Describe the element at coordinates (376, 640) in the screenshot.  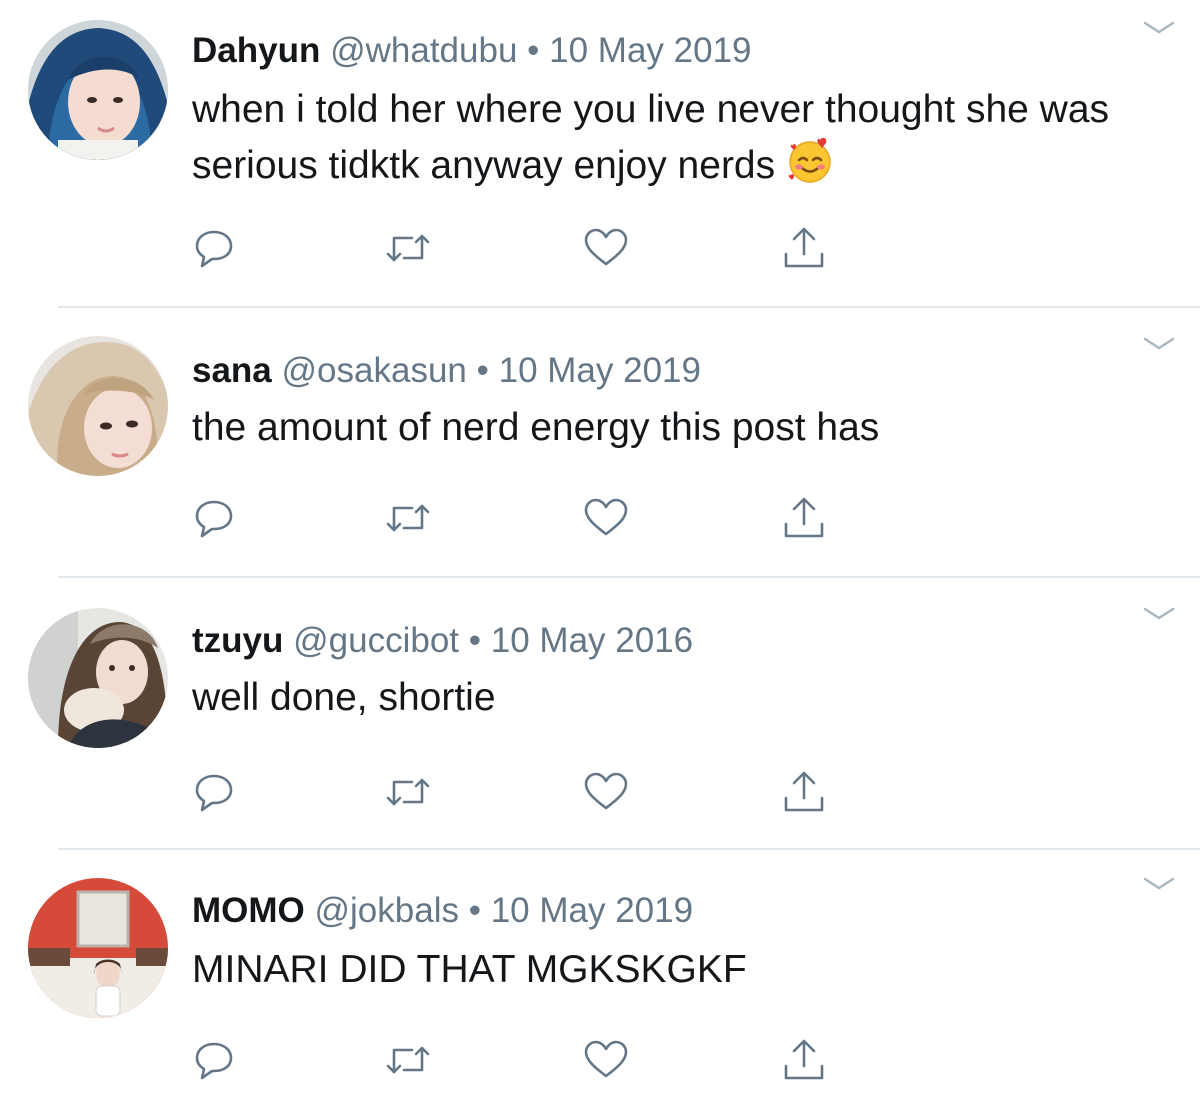
I see `user-handle: @guccibot` at that location.